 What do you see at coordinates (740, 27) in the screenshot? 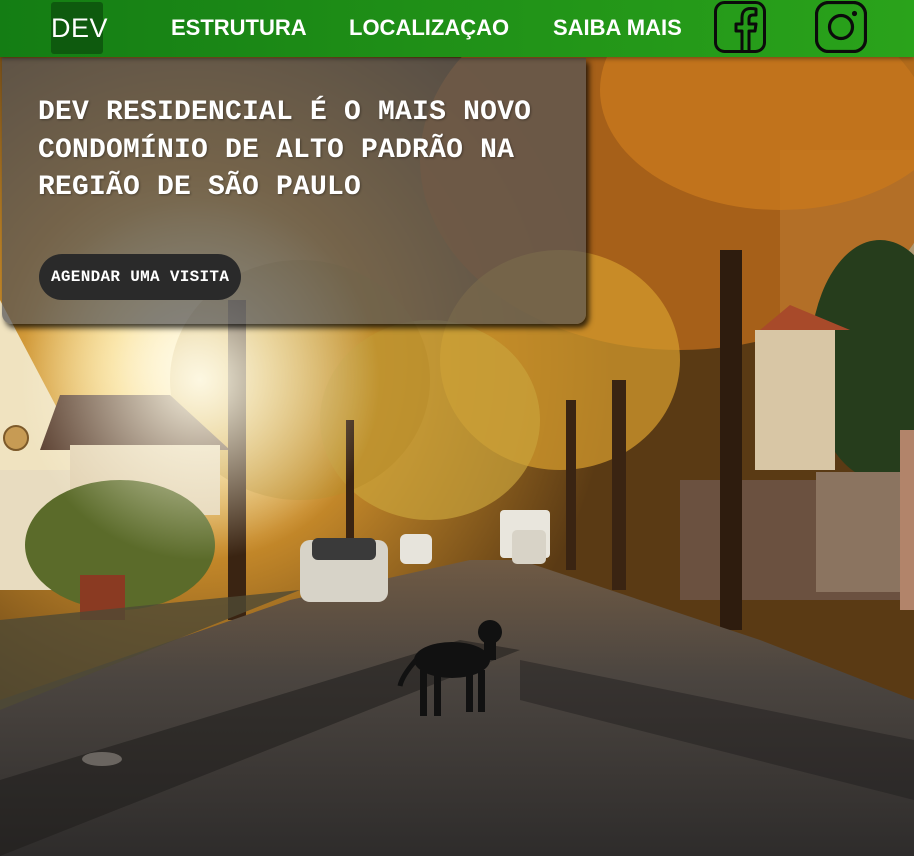
I see `facebook-icon` at bounding box center [740, 27].